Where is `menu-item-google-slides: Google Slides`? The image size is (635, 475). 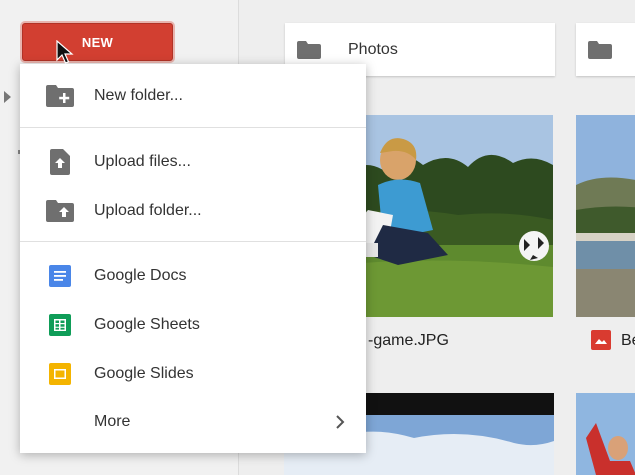
menu-item-google-slides: Google Slides is located at coordinates (193, 374).